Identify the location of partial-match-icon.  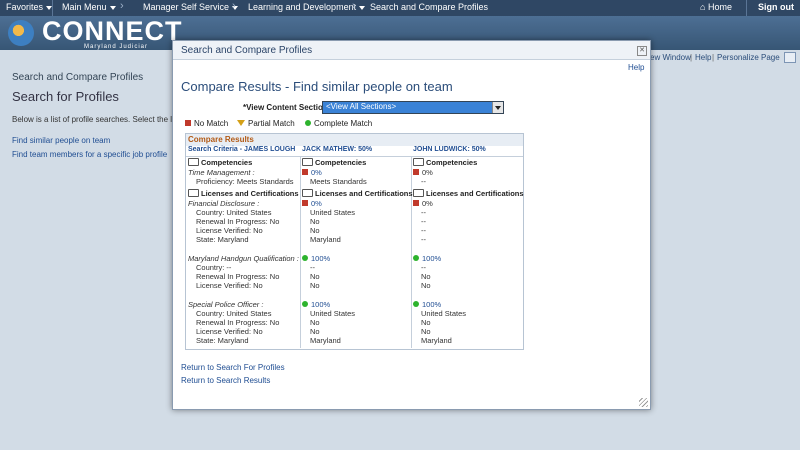
(241, 123).